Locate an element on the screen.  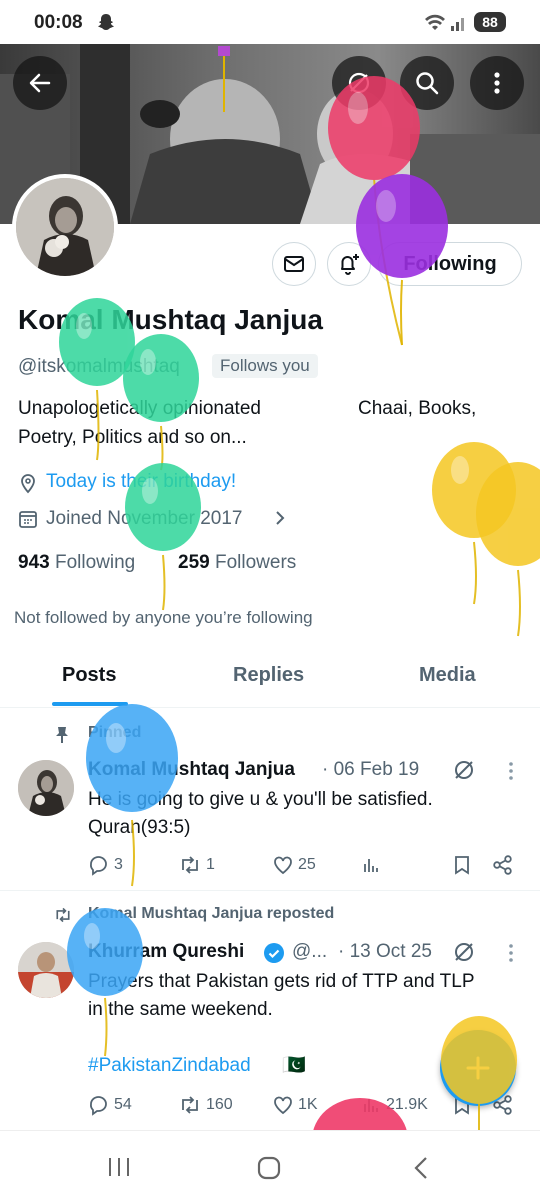
views-button is located at coordinates (371, 865).